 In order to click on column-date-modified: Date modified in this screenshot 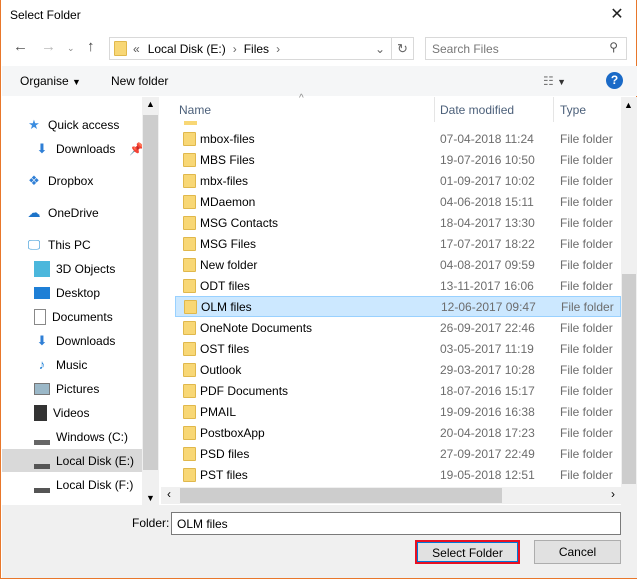, I will do `click(477, 110)`.